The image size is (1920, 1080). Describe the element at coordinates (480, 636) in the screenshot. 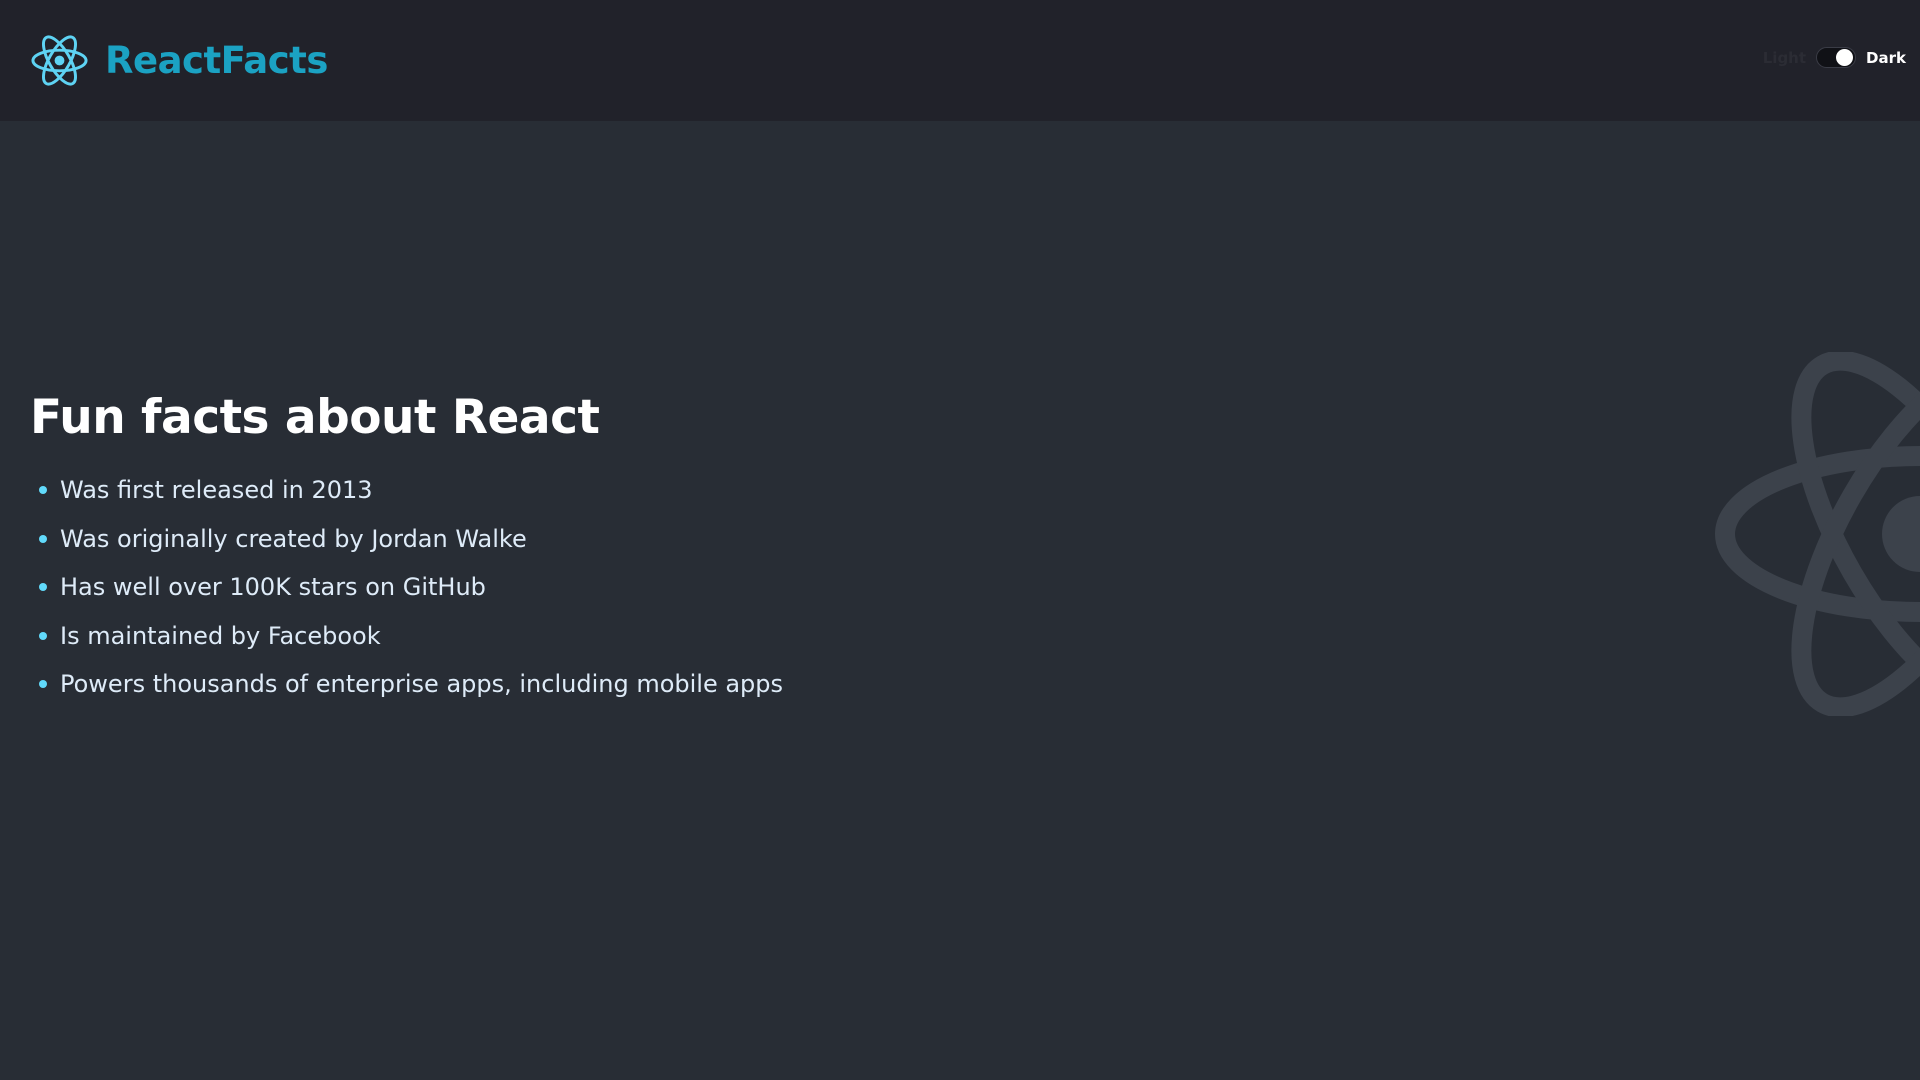

I see `fact-item: Is maintained by Facebook` at that location.